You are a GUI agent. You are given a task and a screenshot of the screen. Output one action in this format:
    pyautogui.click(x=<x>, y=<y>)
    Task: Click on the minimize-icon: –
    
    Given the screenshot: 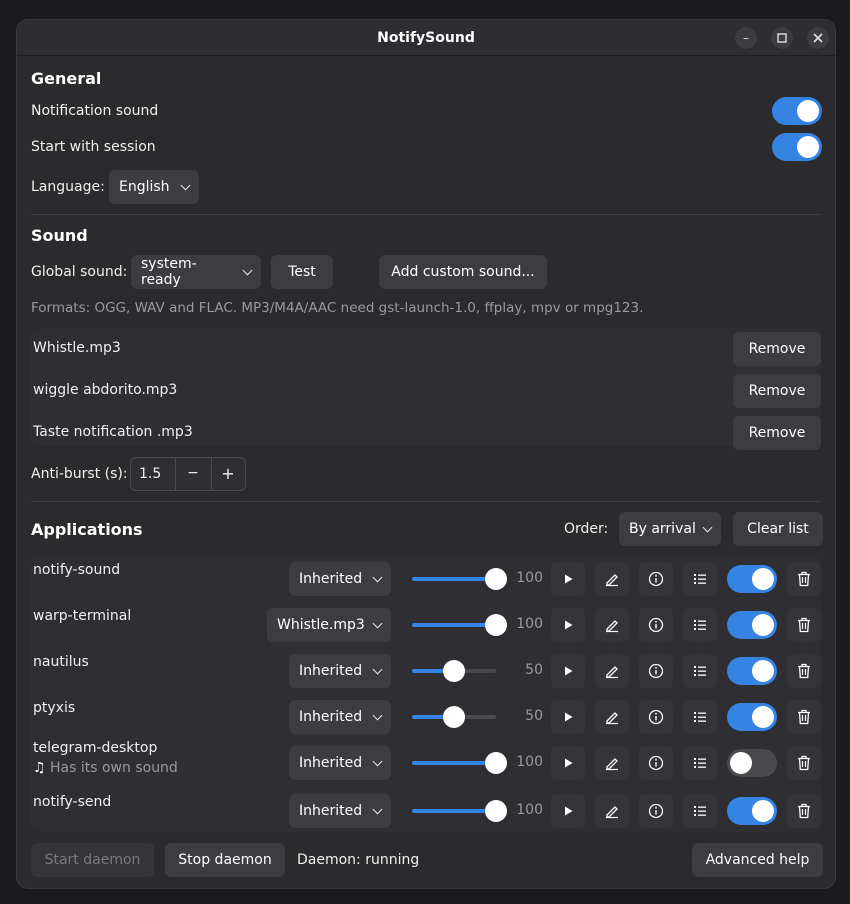 What is the action you would take?
    pyautogui.click(x=746, y=38)
    